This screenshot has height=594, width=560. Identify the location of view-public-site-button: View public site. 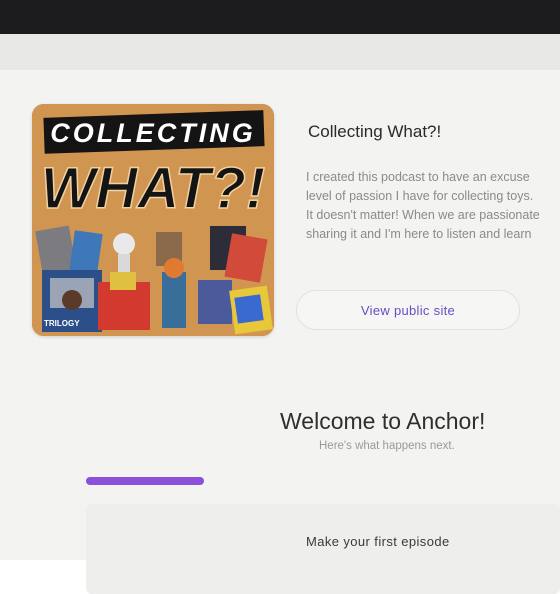
(408, 310).